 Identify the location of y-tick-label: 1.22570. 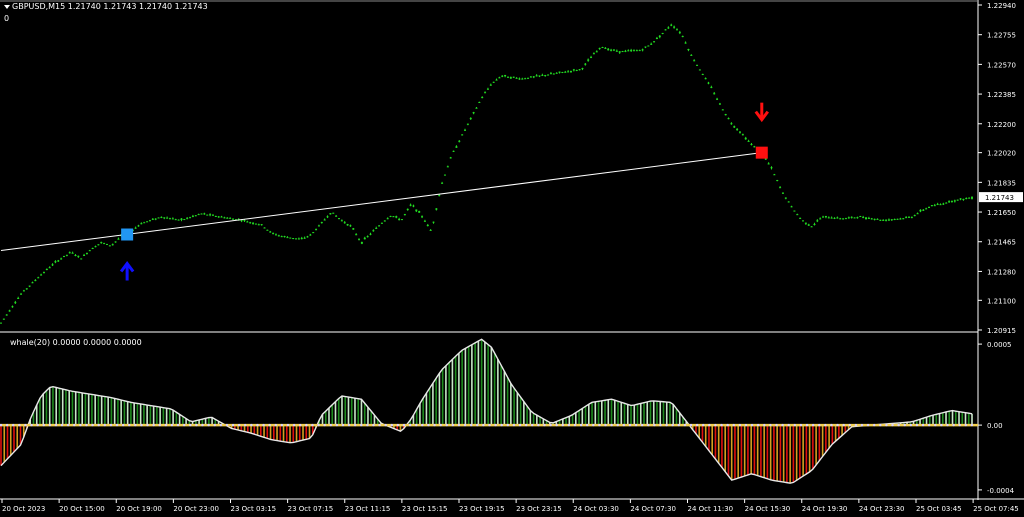
(1001, 65).